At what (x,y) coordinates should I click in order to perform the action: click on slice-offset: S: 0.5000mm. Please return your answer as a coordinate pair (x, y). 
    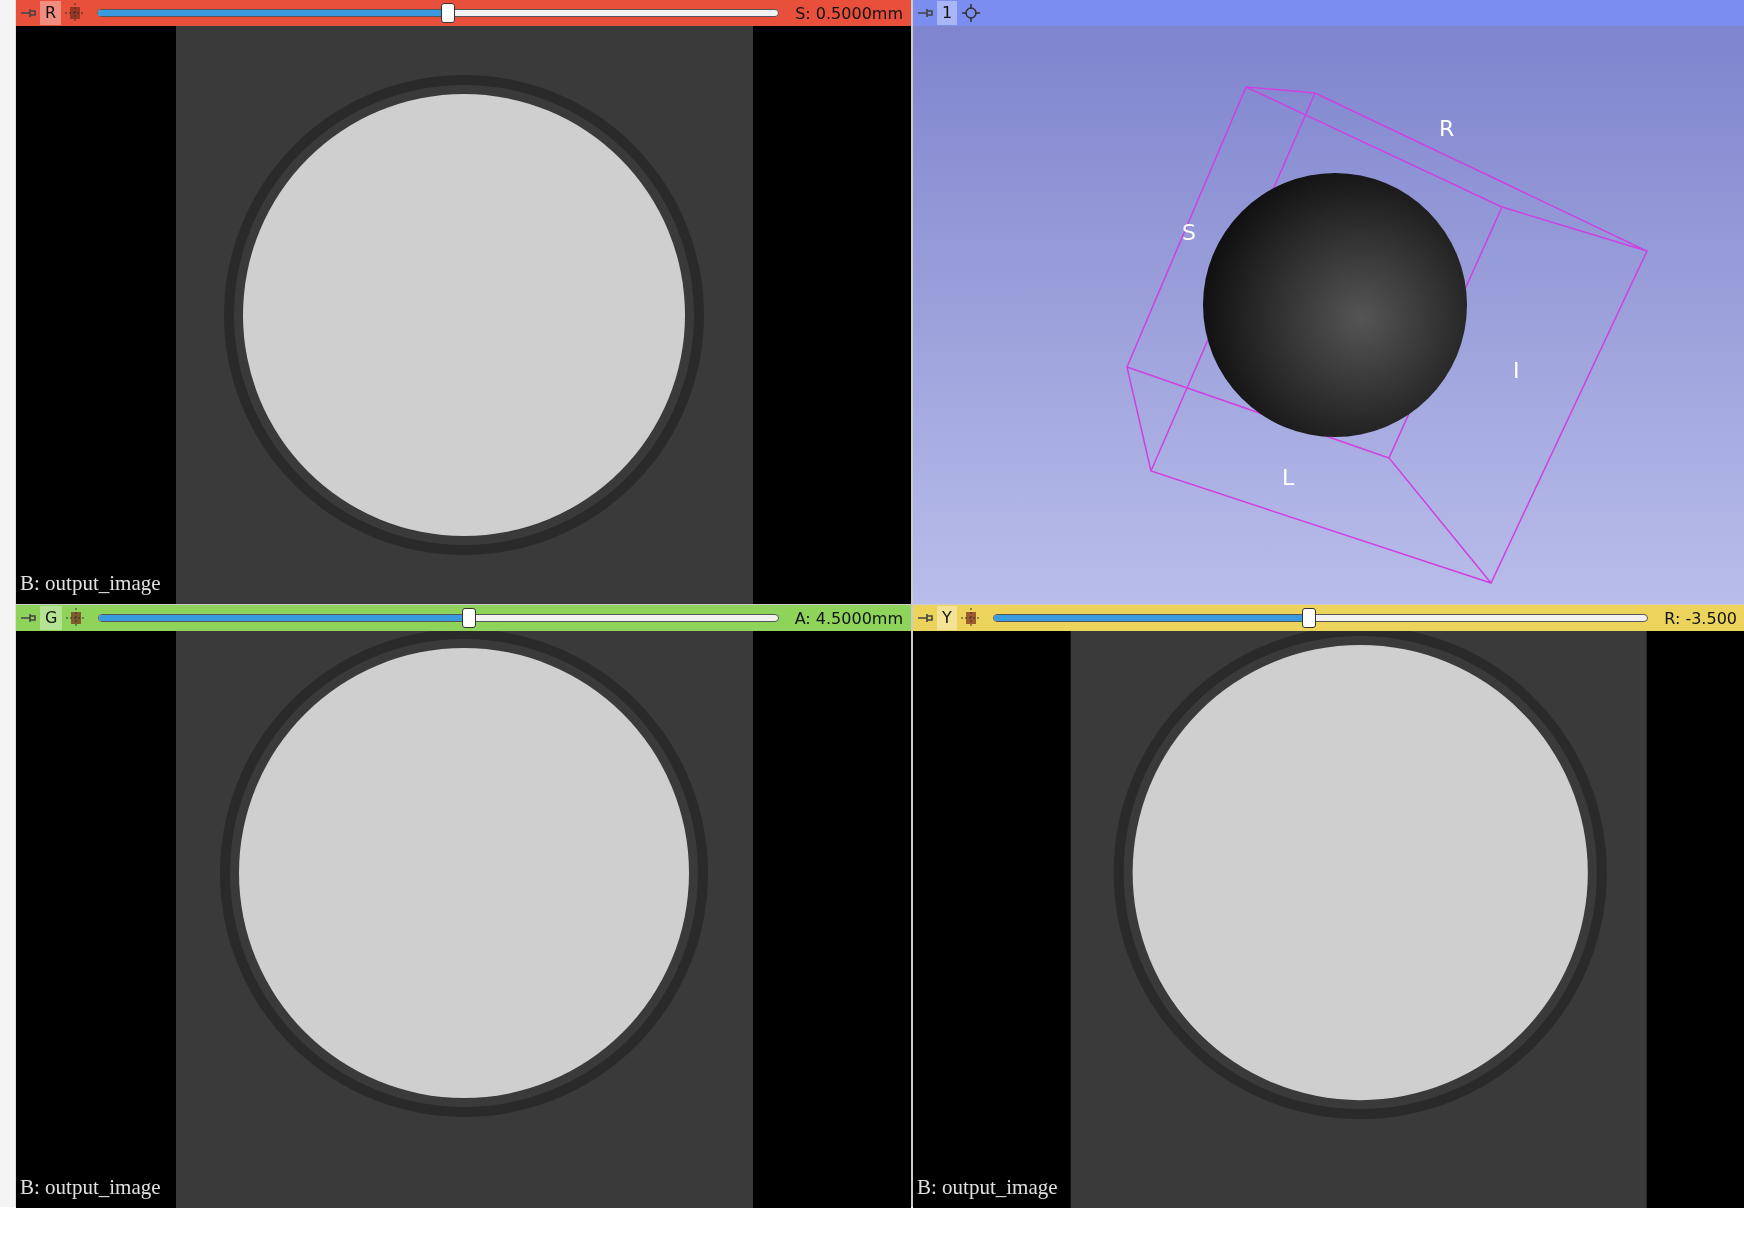
    Looking at the image, I should click on (849, 13).